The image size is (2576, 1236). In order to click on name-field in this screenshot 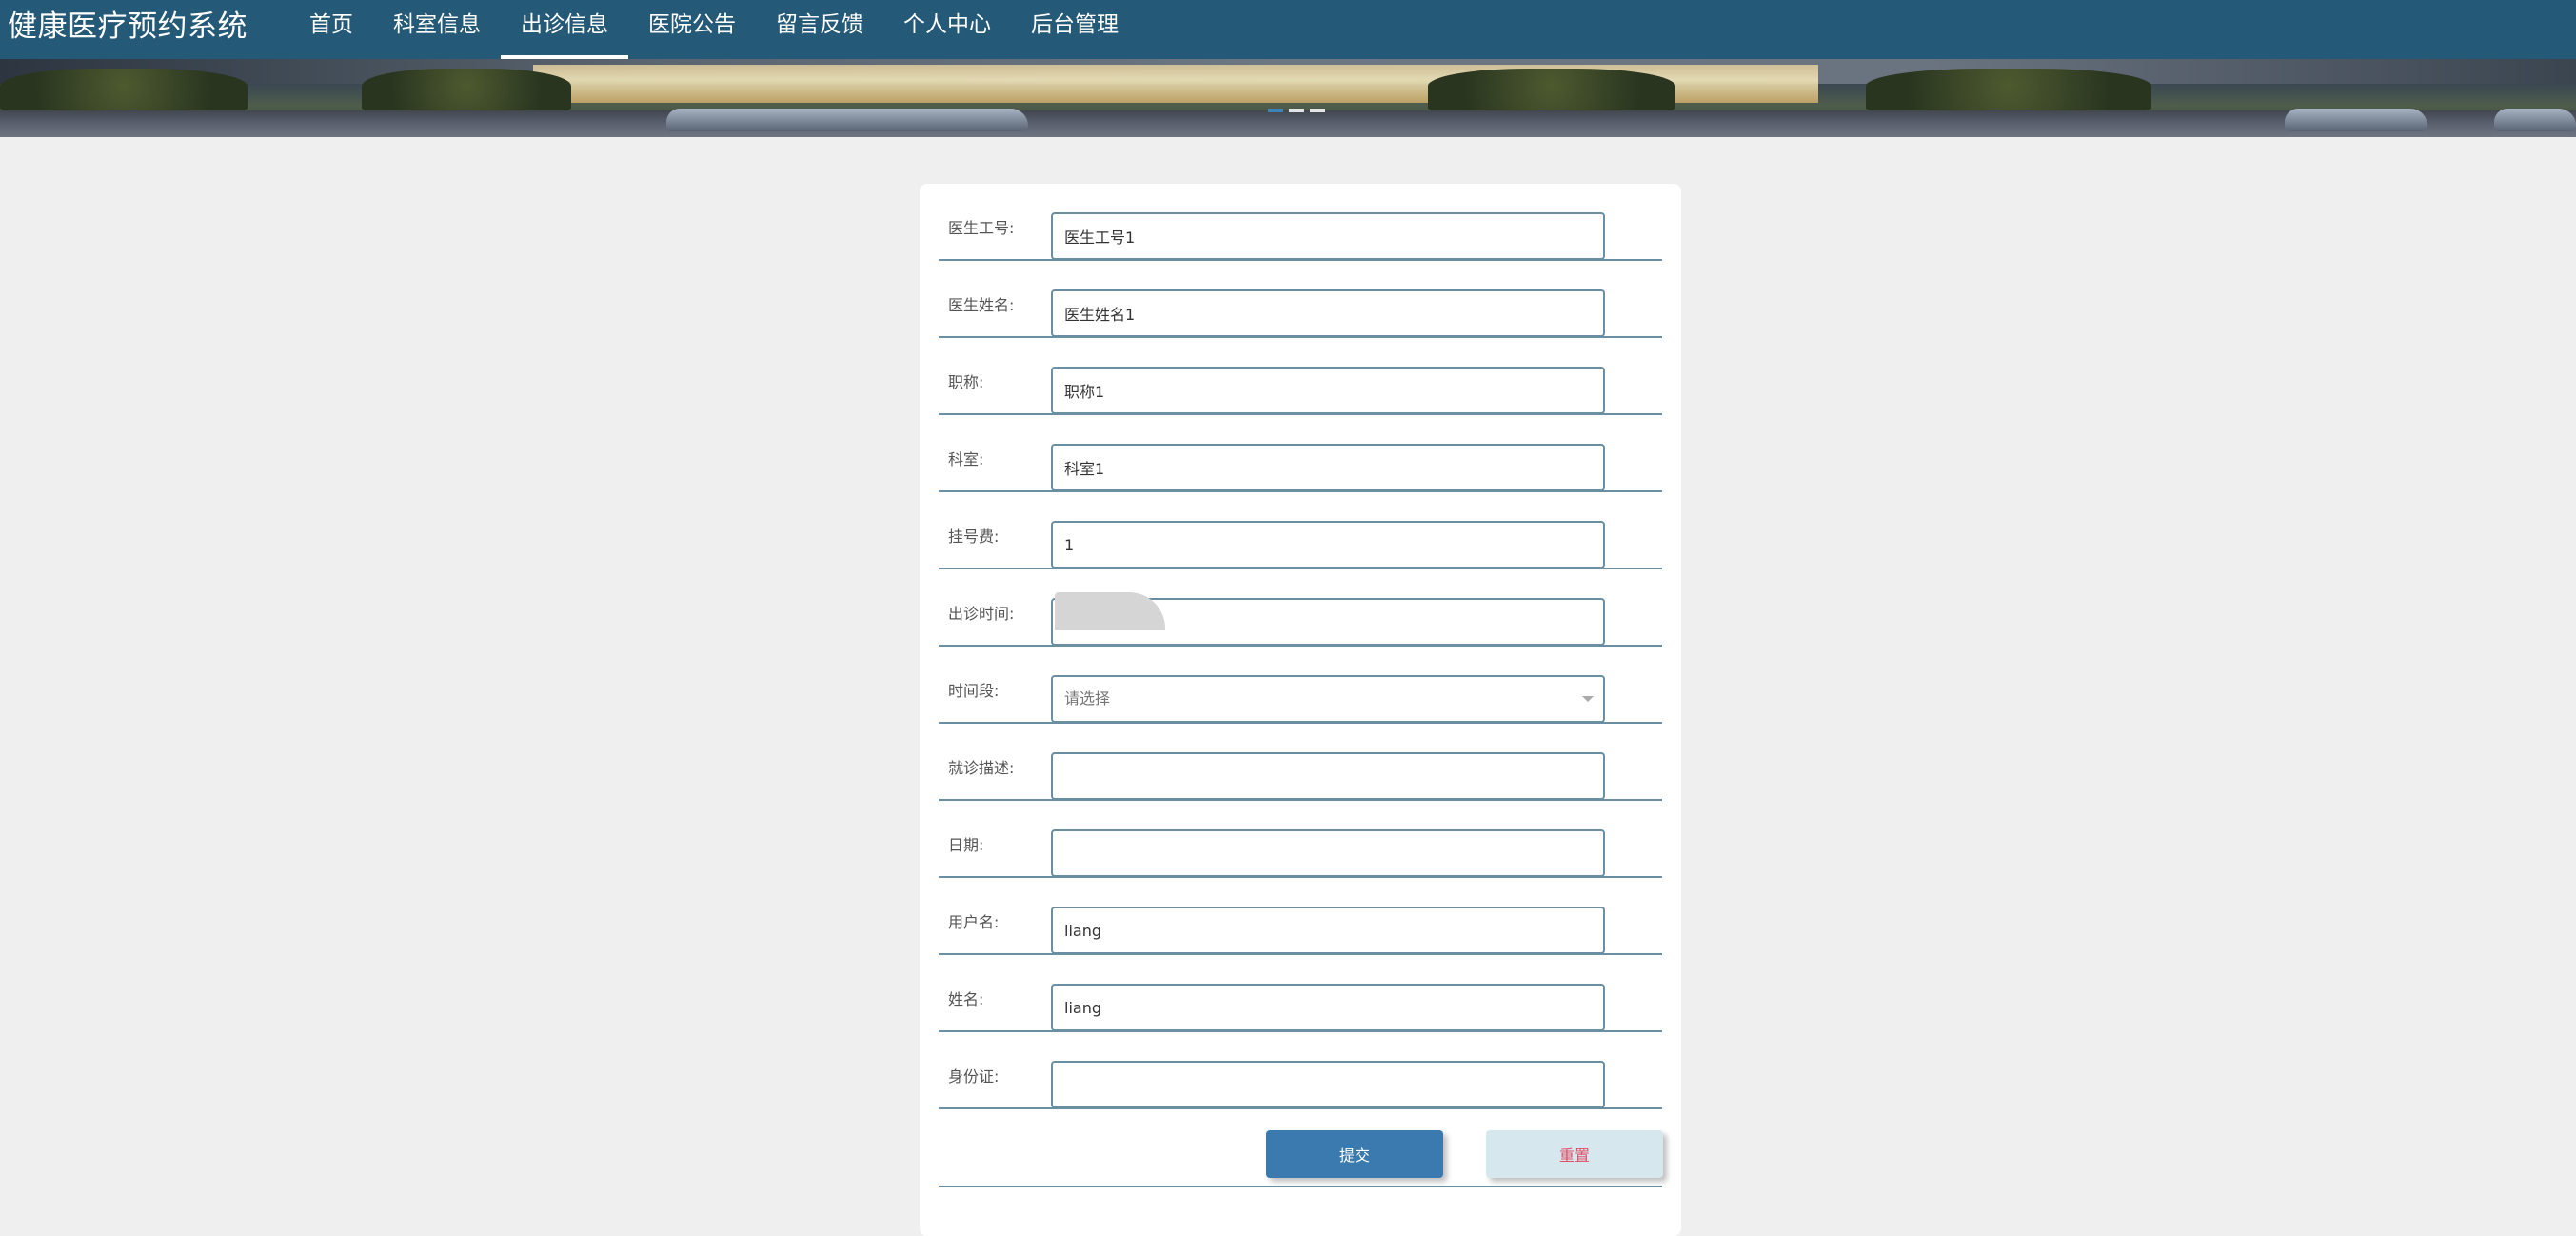, I will do `click(1328, 1007)`.